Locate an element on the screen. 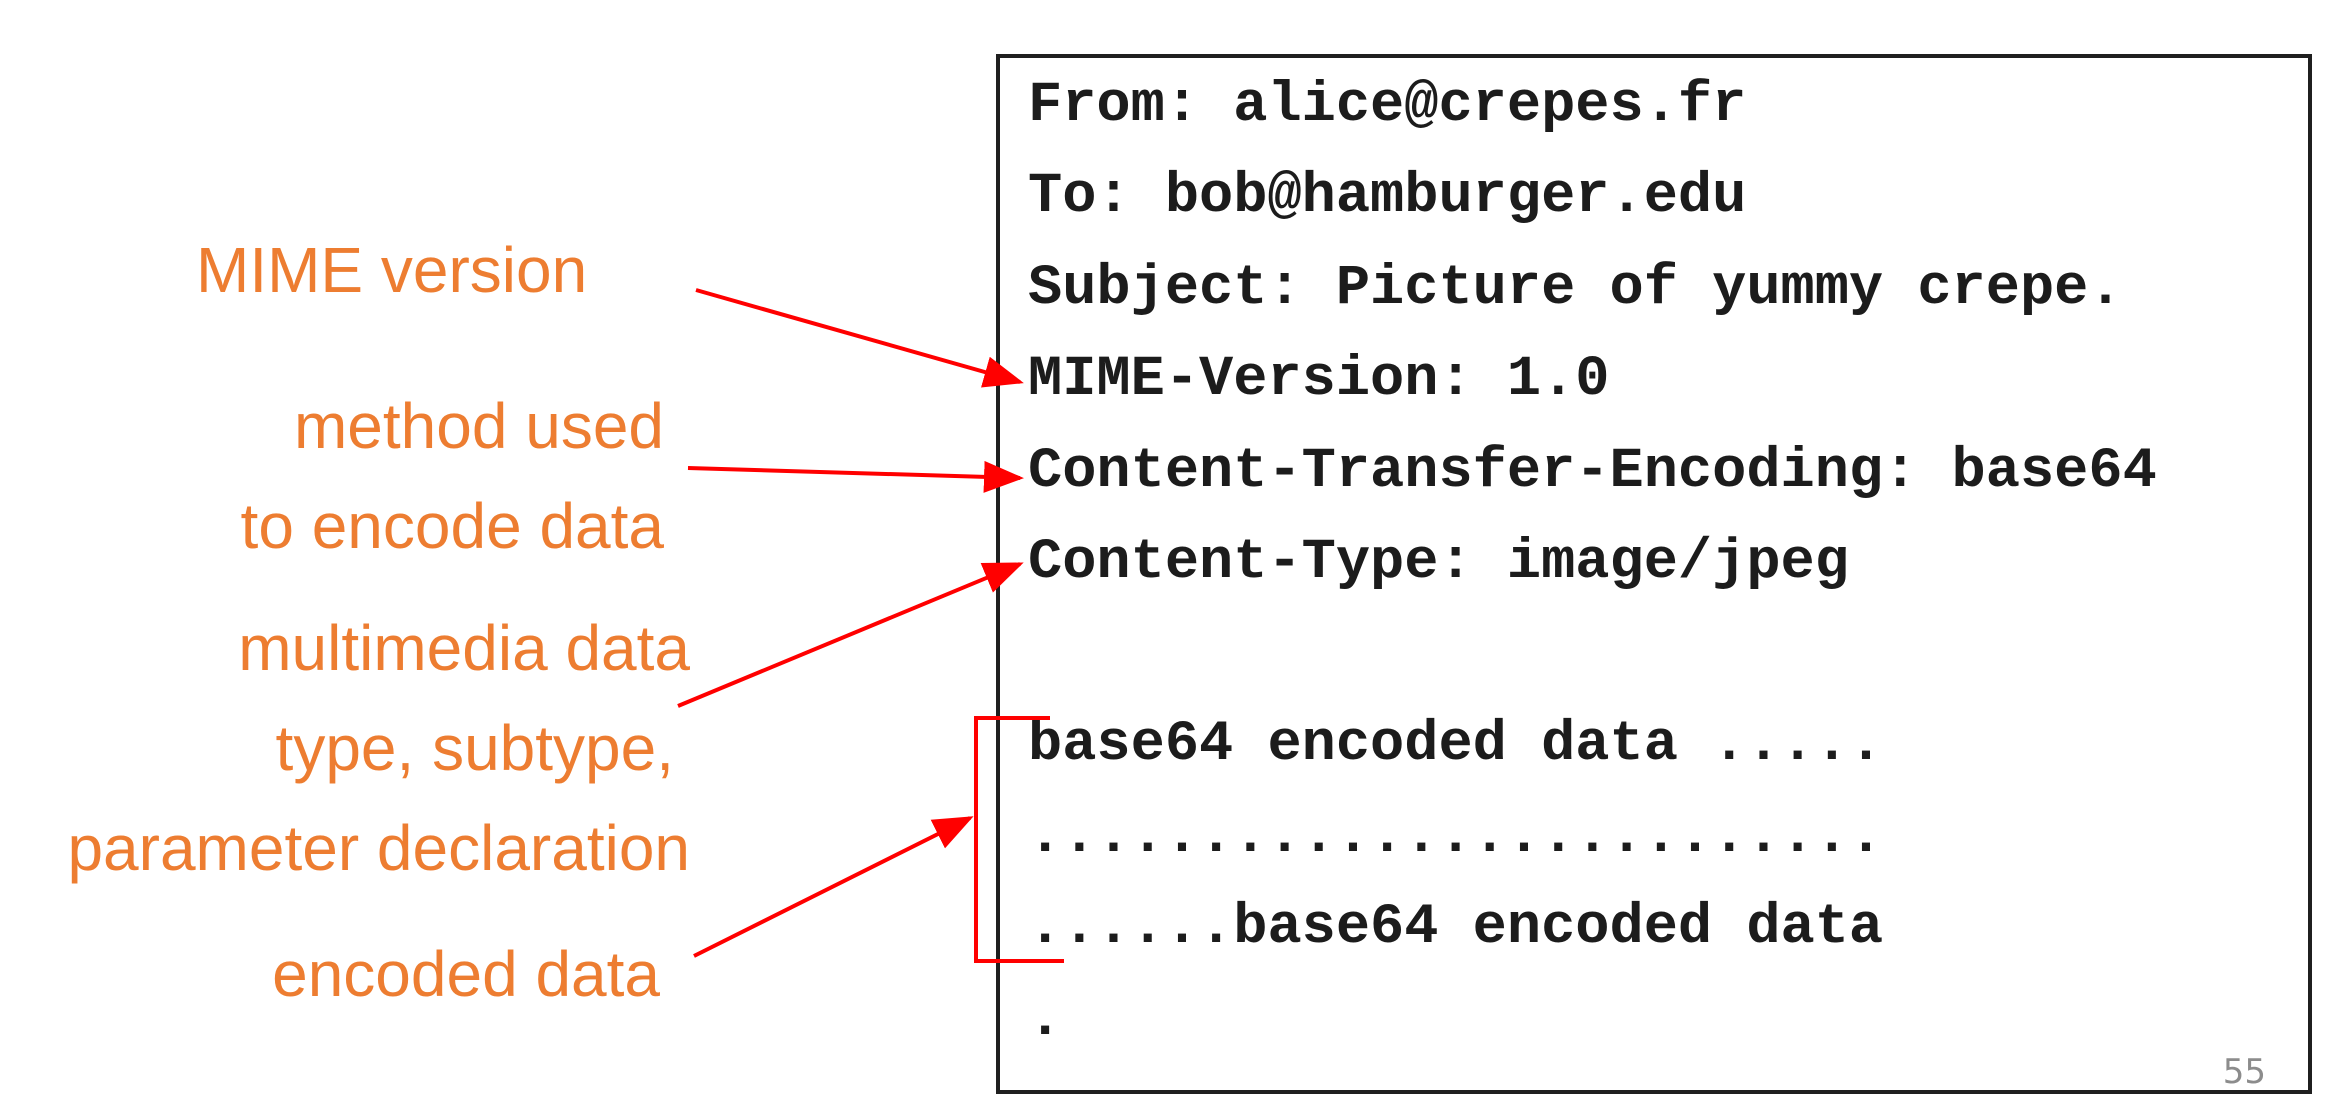  annotation-arrows is located at coordinates (870, 625).